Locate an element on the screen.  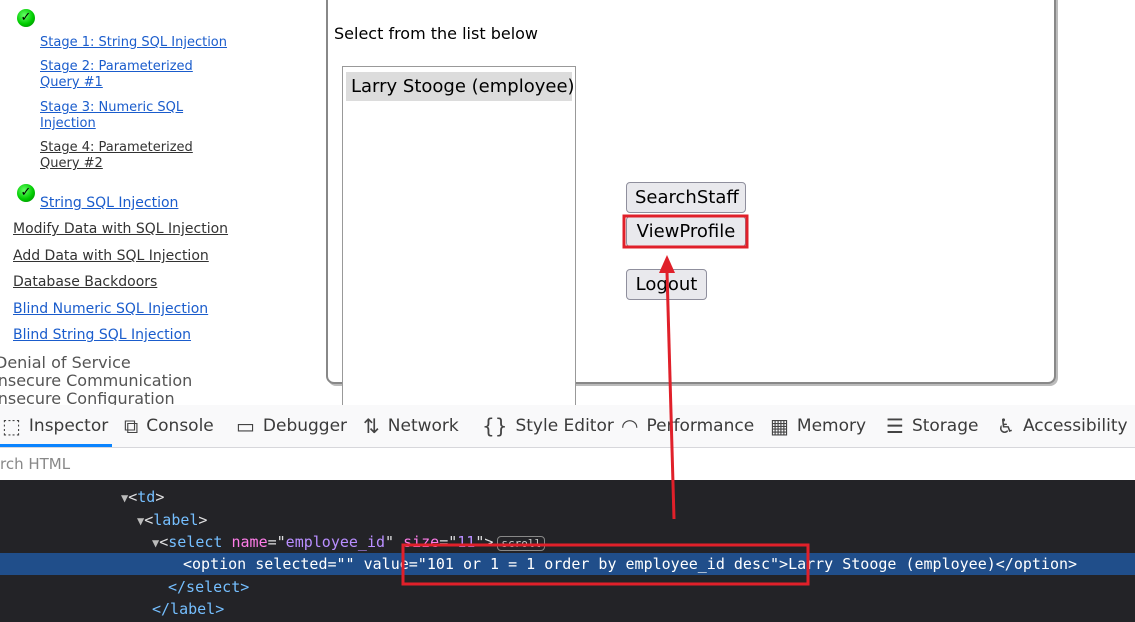
highlight-option-value-box is located at coordinates (605, 564).